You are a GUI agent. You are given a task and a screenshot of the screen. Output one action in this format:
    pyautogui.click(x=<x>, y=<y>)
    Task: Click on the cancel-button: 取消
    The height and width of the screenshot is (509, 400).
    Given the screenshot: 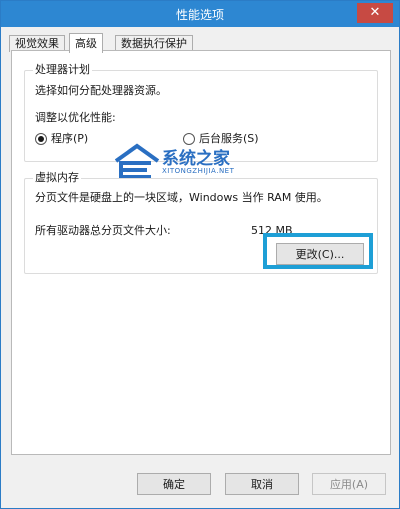 What is the action you would take?
    pyautogui.click(x=262, y=484)
    